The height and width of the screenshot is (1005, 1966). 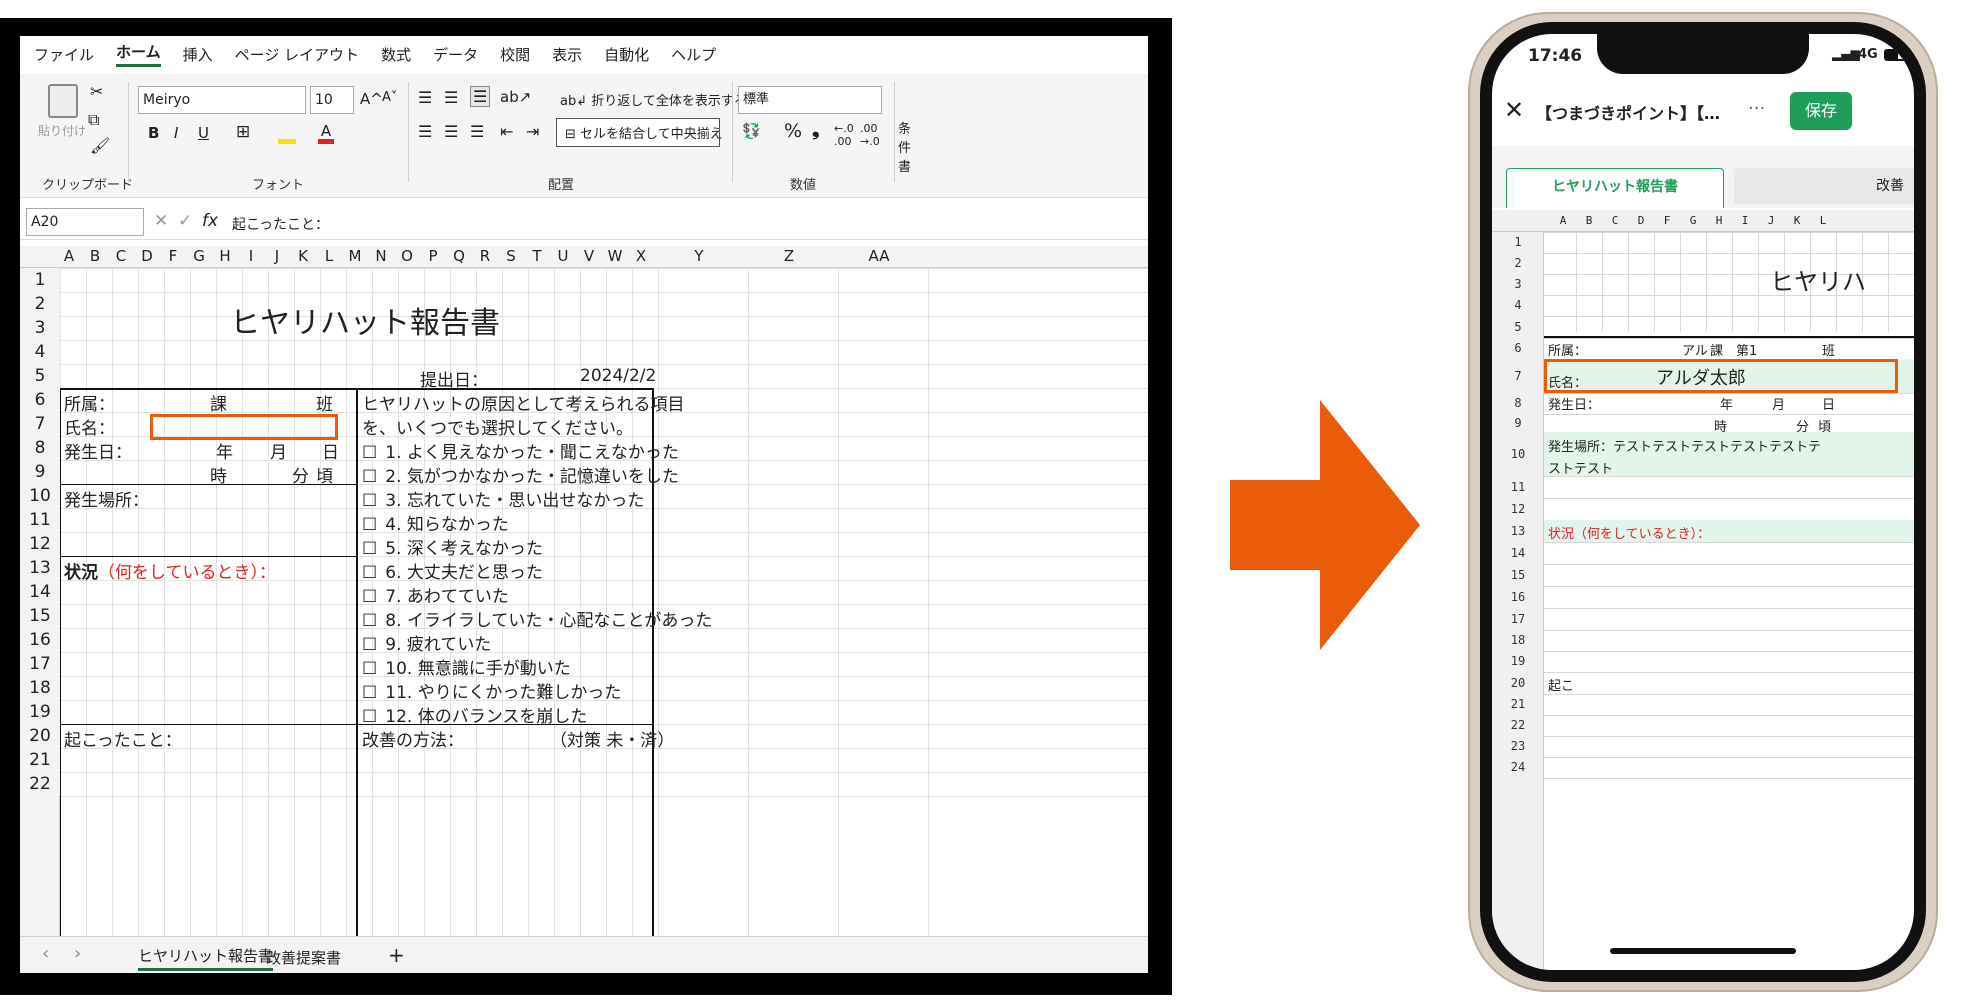 I want to click on cut-icon: ✂, so click(x=96, y=91).